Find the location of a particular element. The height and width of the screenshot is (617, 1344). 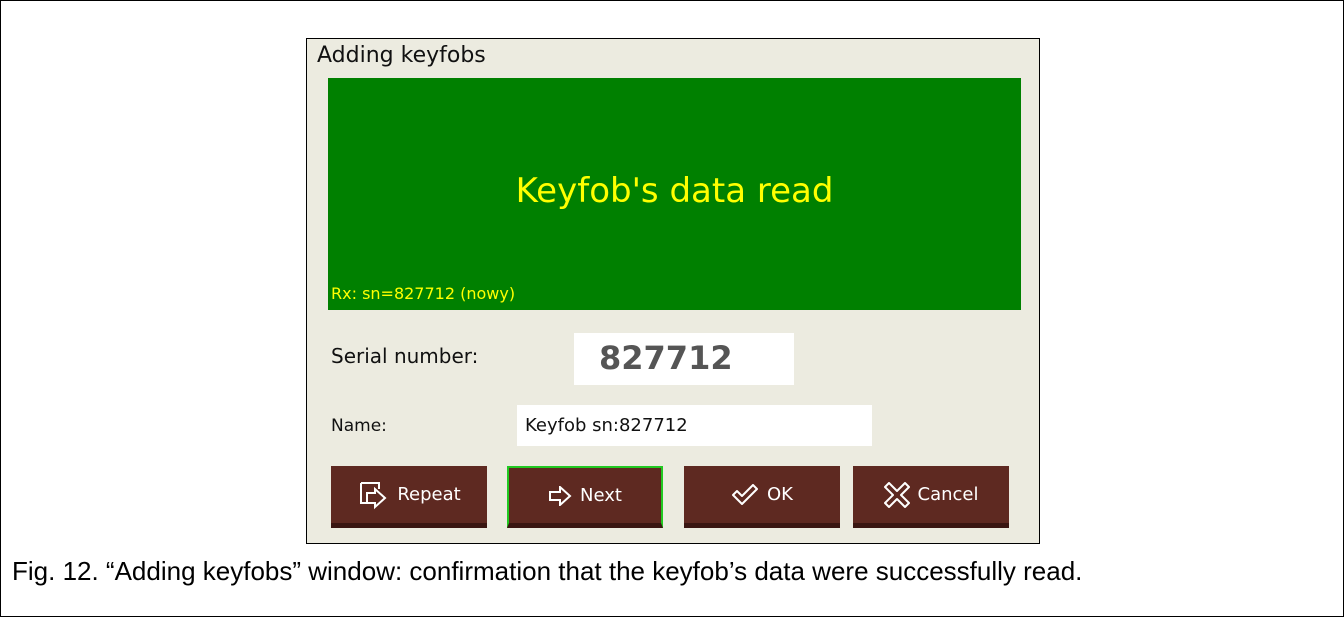

status-message: Keyfob's data read is located at coordinates (674, 191).